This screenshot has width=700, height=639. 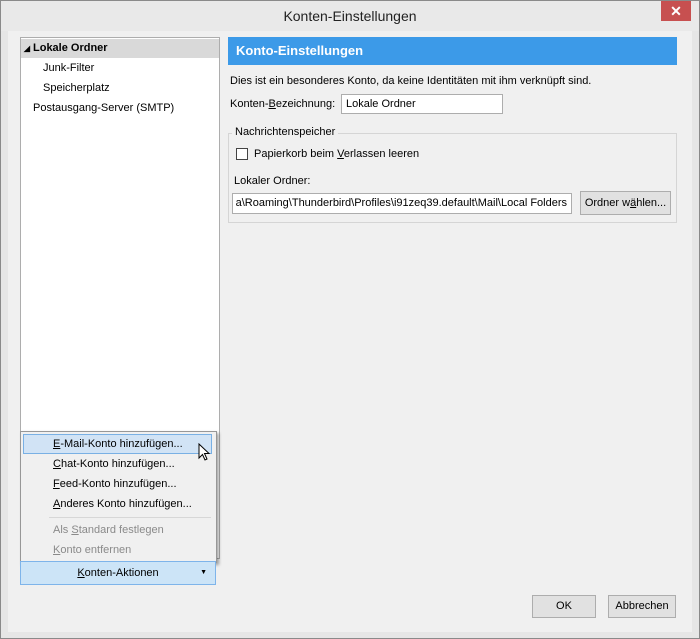 What do you see at coordinates (564, 606) in the screenshot?
I see `ok-button: OK` at bounding box center [564, 606].